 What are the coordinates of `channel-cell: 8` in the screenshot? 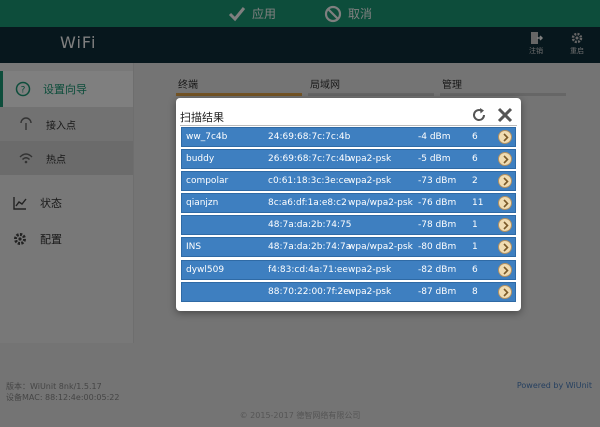 It's located at (475, 291).